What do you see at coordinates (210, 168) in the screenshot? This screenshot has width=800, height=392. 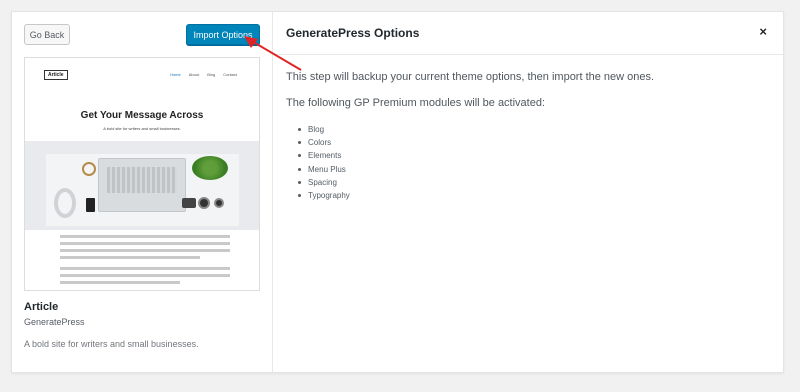 I see `plant-graphic` at bounding box center [210, 168].